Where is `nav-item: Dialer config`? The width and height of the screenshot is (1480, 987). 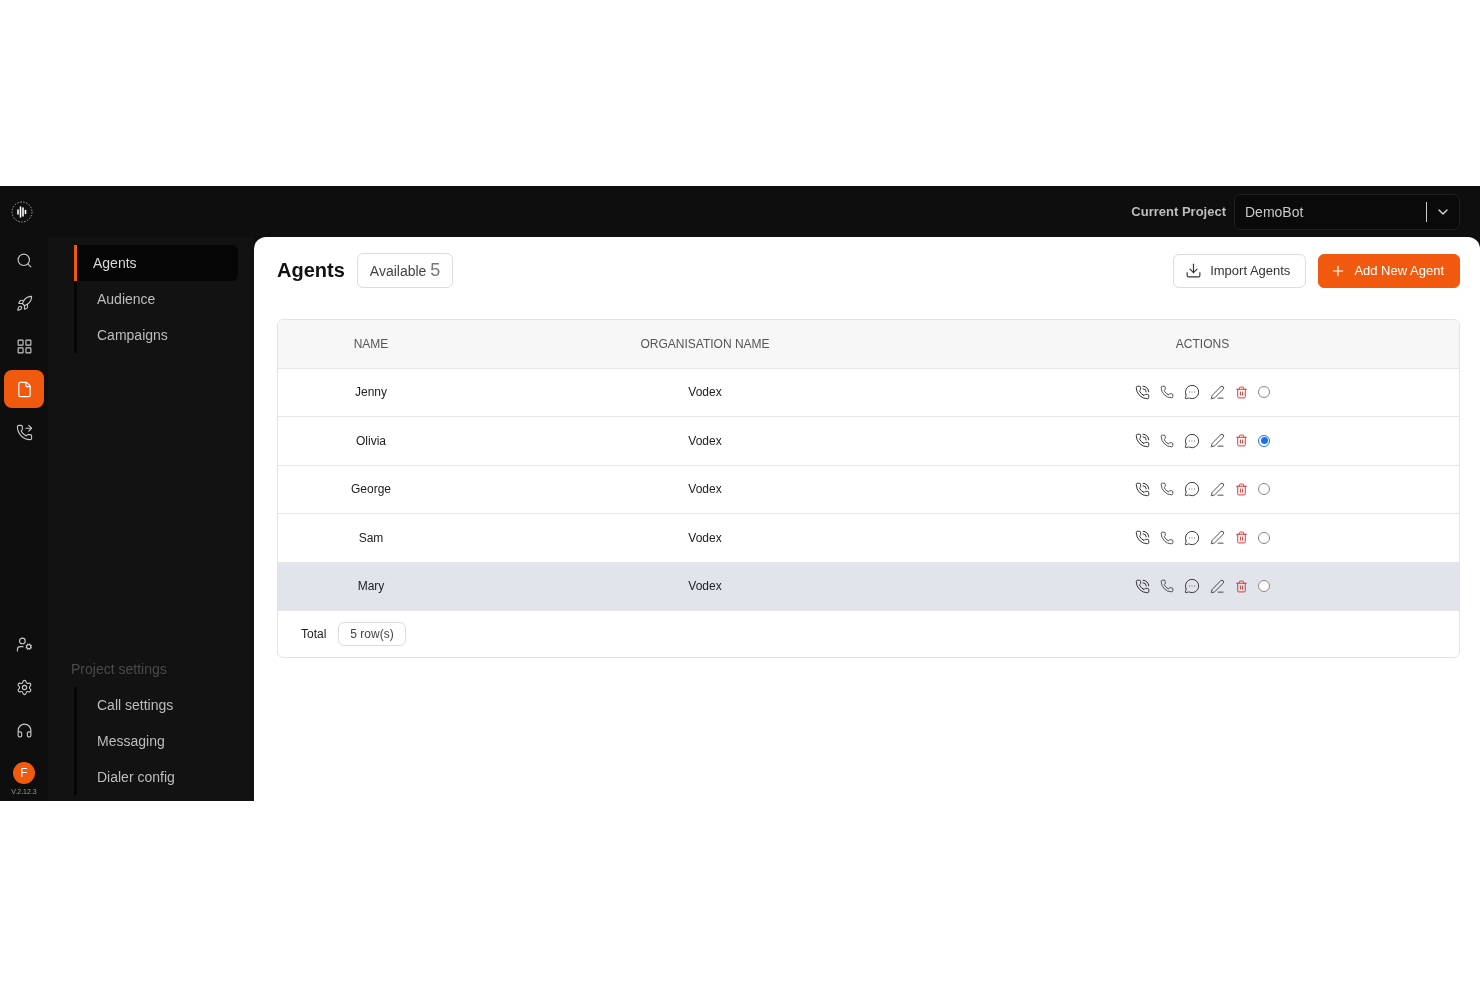
nav-item: Dialer config is located at coordinates (156, 777).